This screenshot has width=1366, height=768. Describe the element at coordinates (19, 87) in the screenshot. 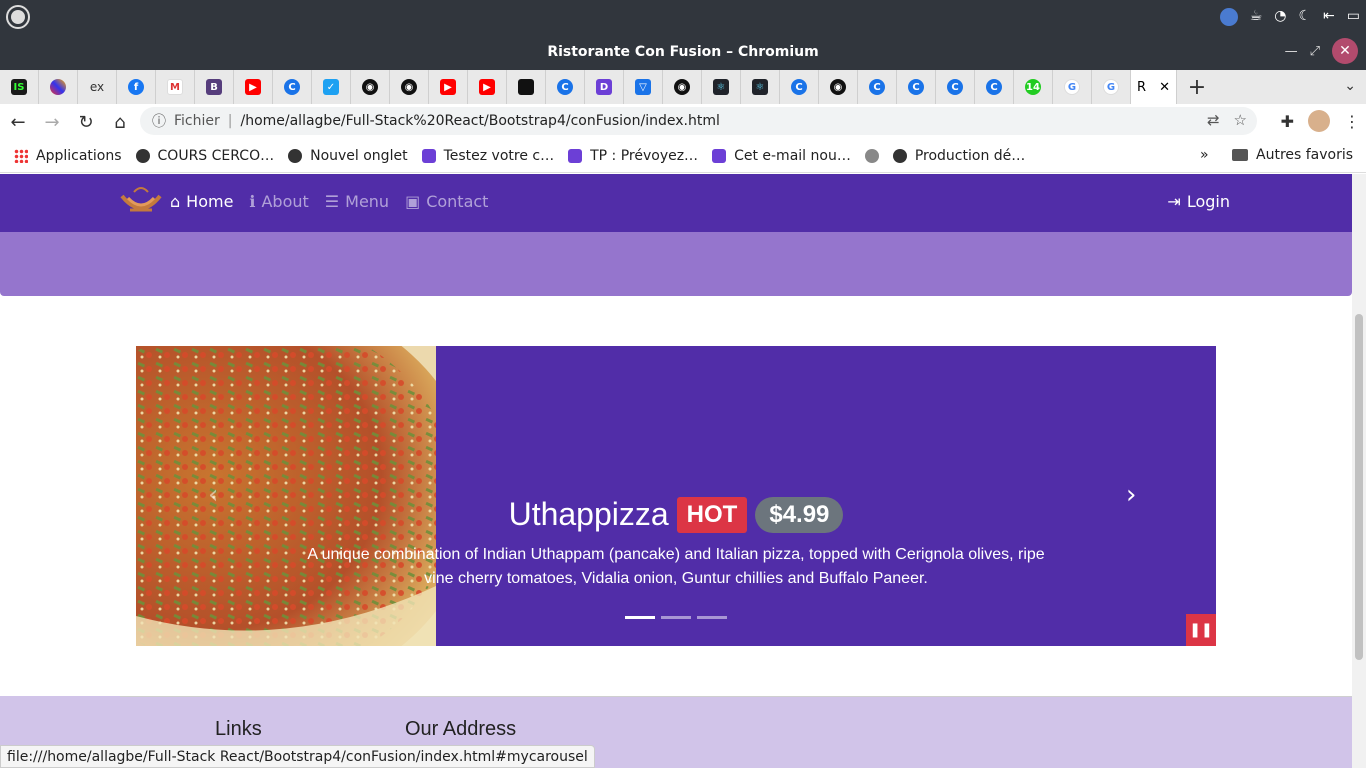

I see `tab: IS` at that location.